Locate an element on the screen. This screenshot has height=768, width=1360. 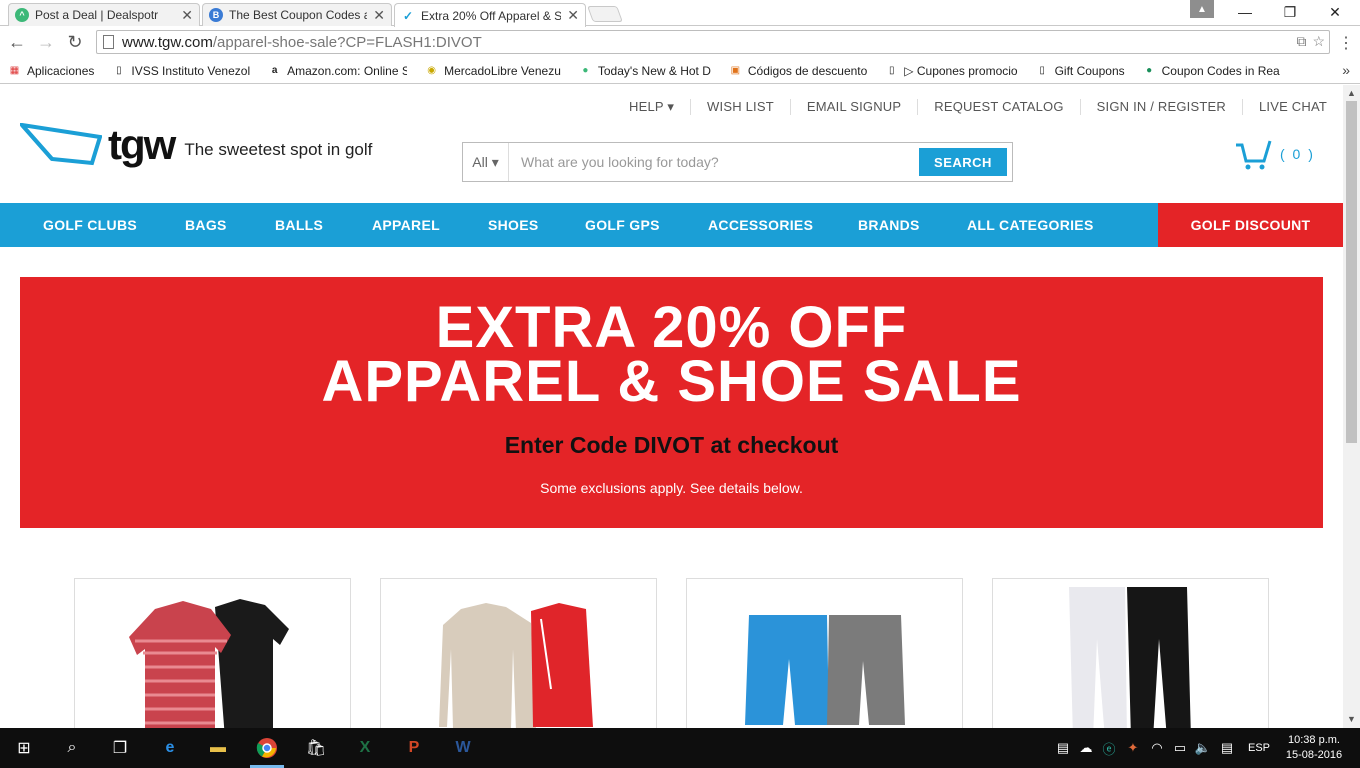
store-icon: 🛍 is located at coordinates (316, 748).